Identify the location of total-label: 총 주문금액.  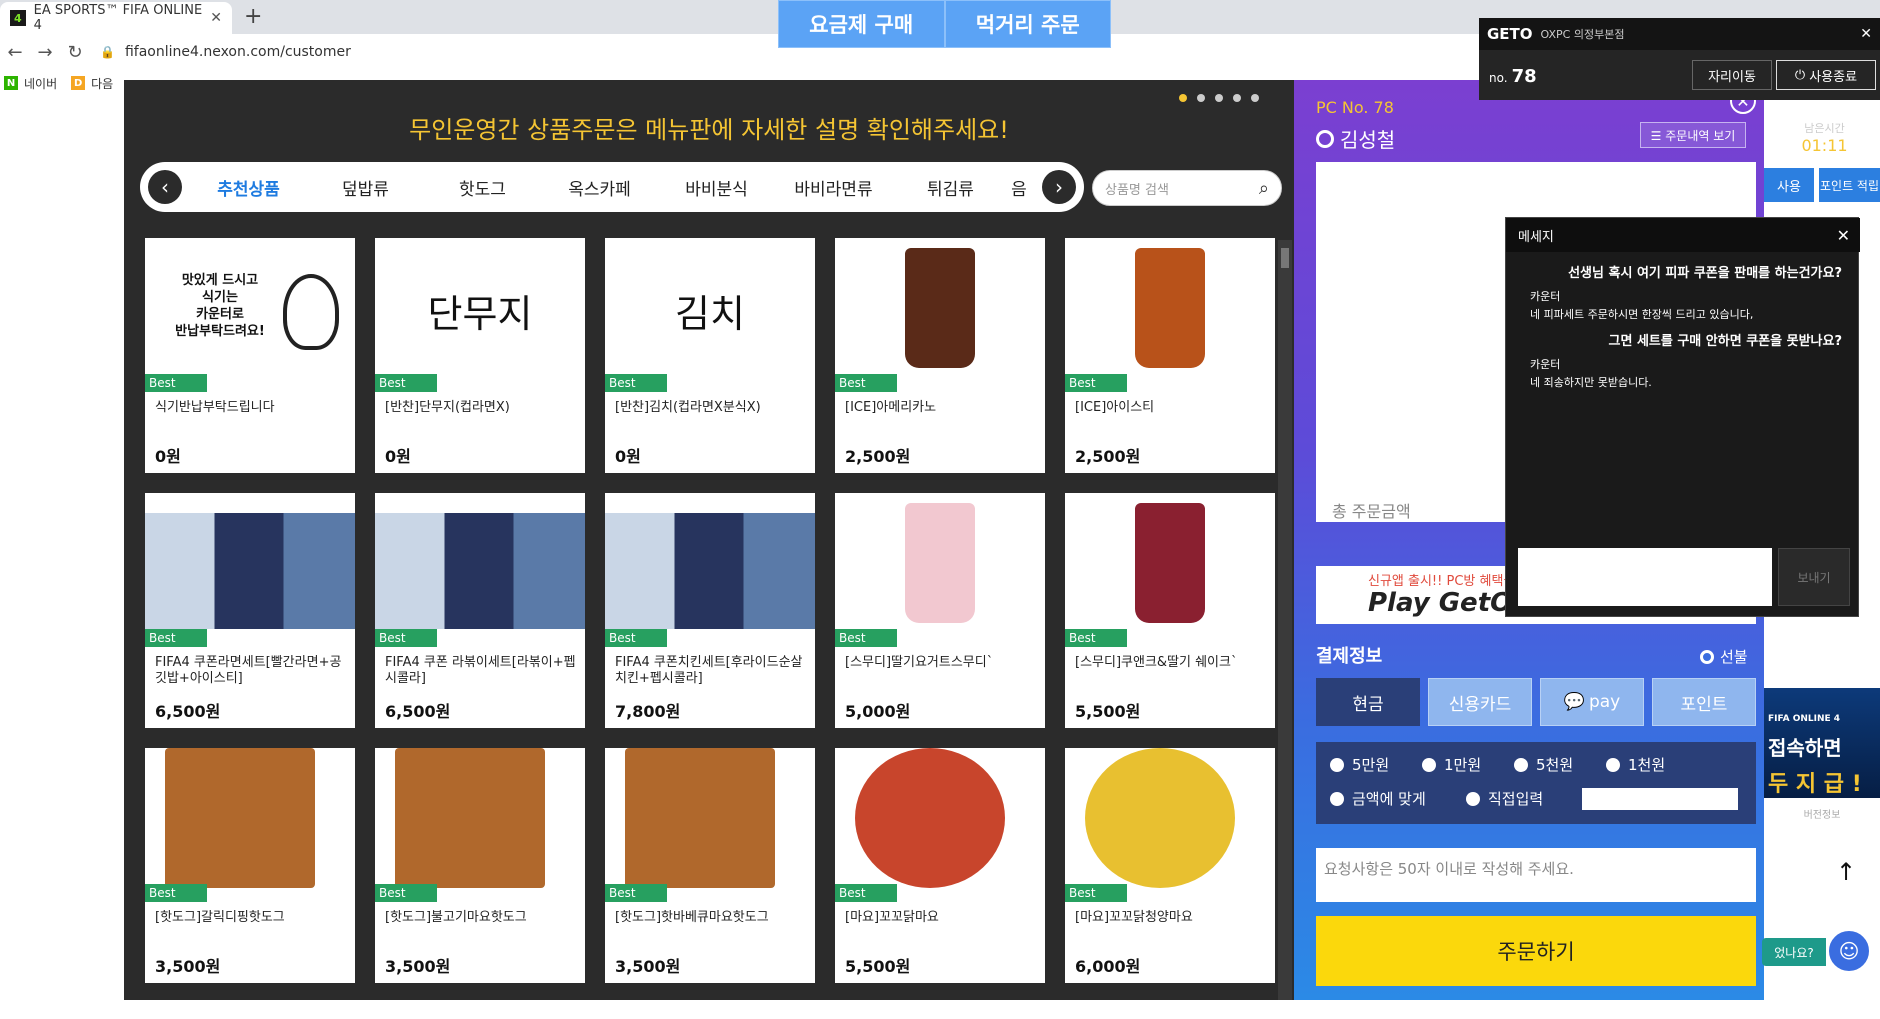
(1371, 511).